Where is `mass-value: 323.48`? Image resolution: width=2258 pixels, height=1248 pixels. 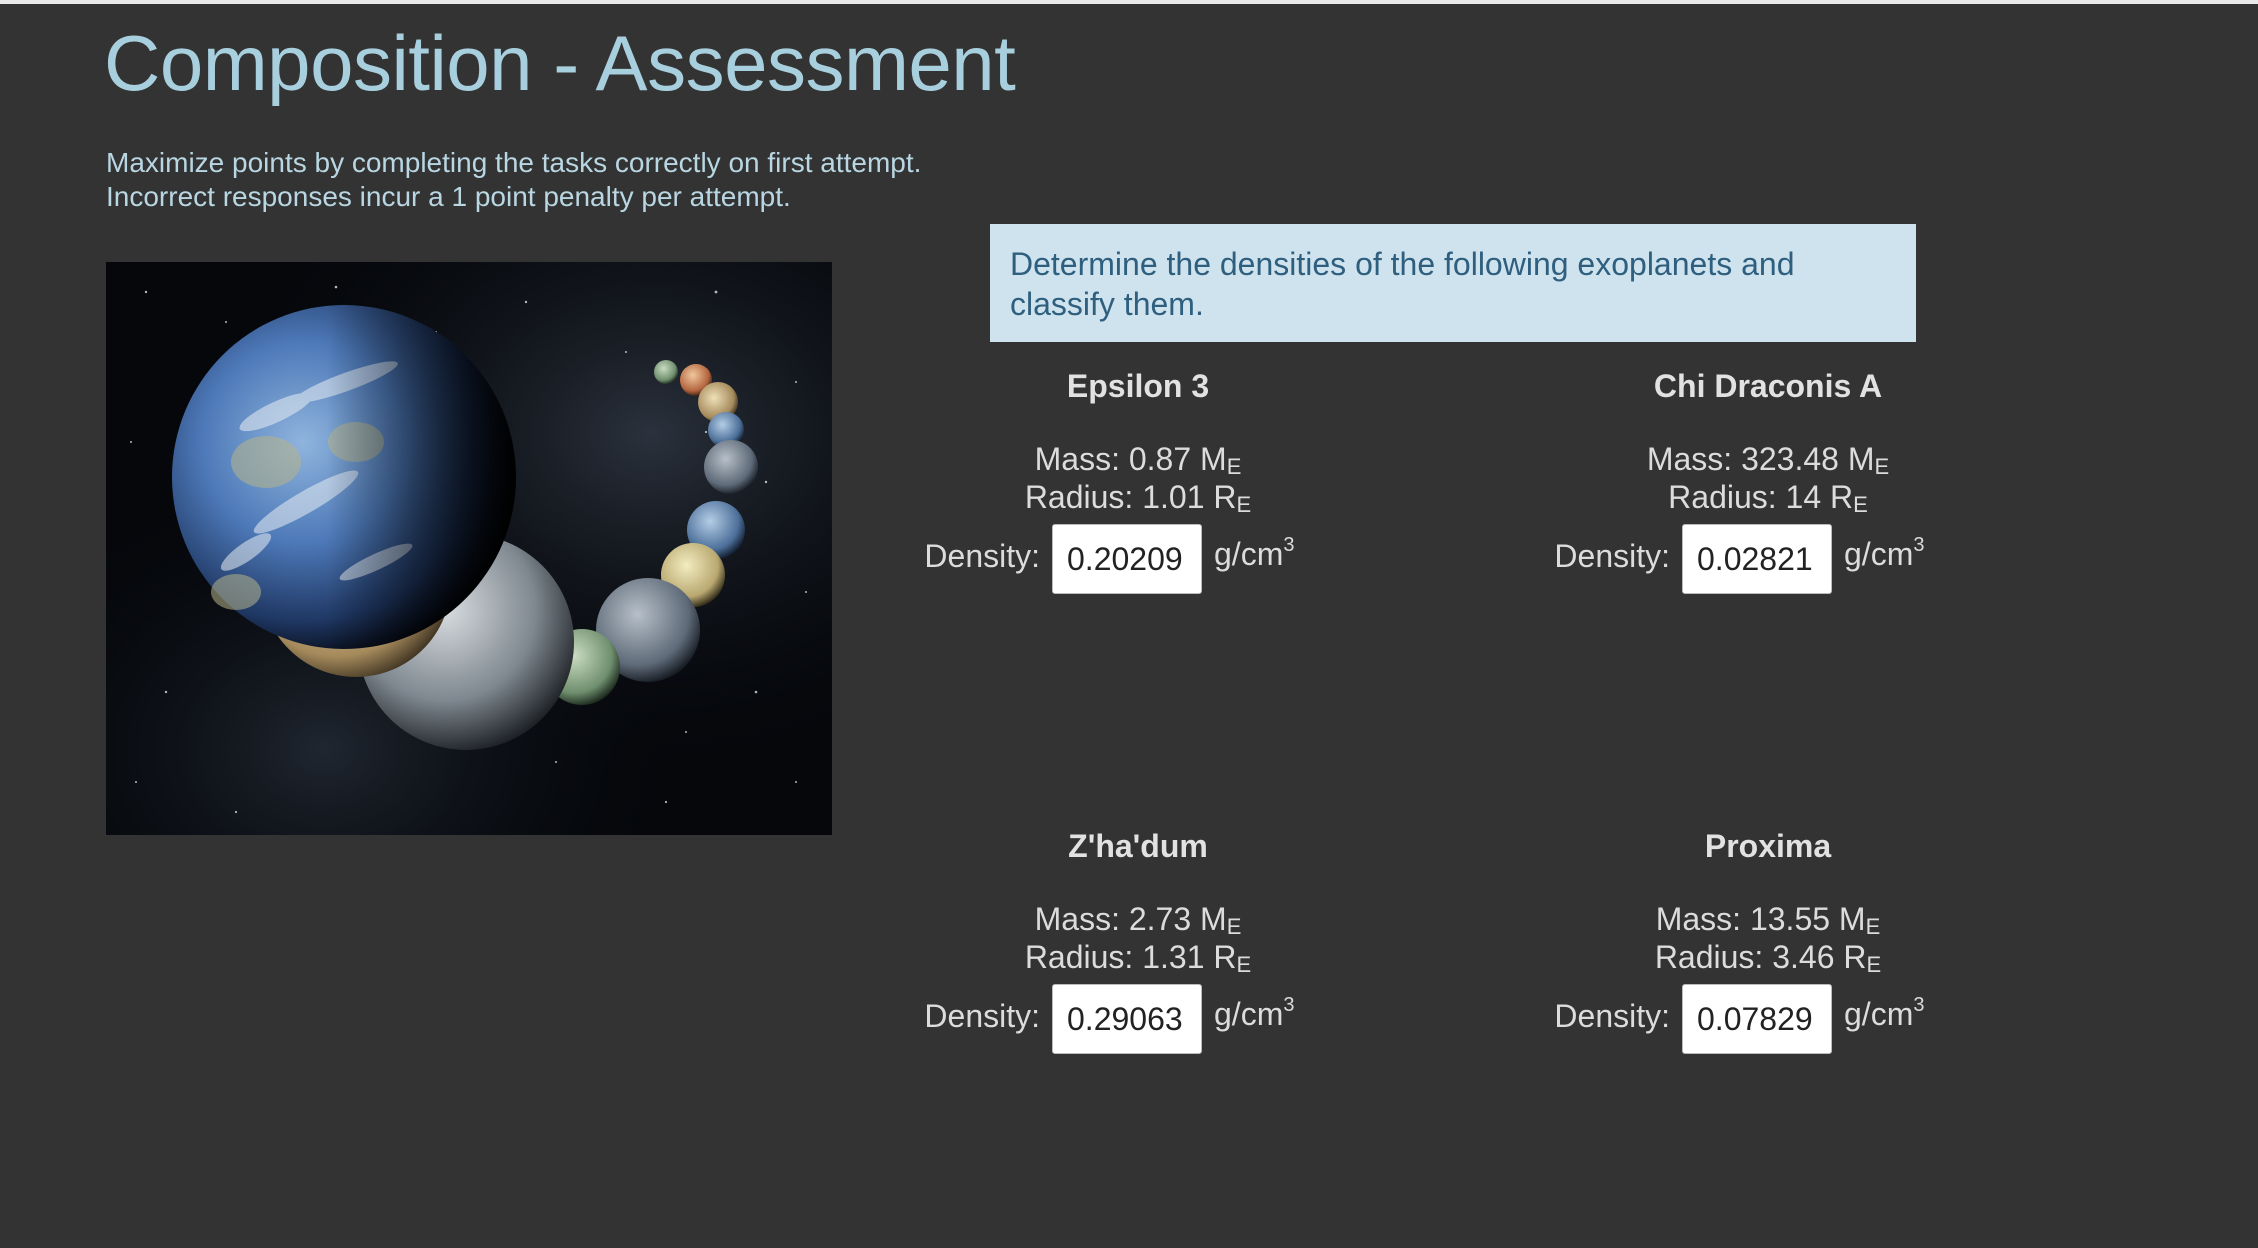 mass-value: 323.48 is located at coordinates (1790, 459).